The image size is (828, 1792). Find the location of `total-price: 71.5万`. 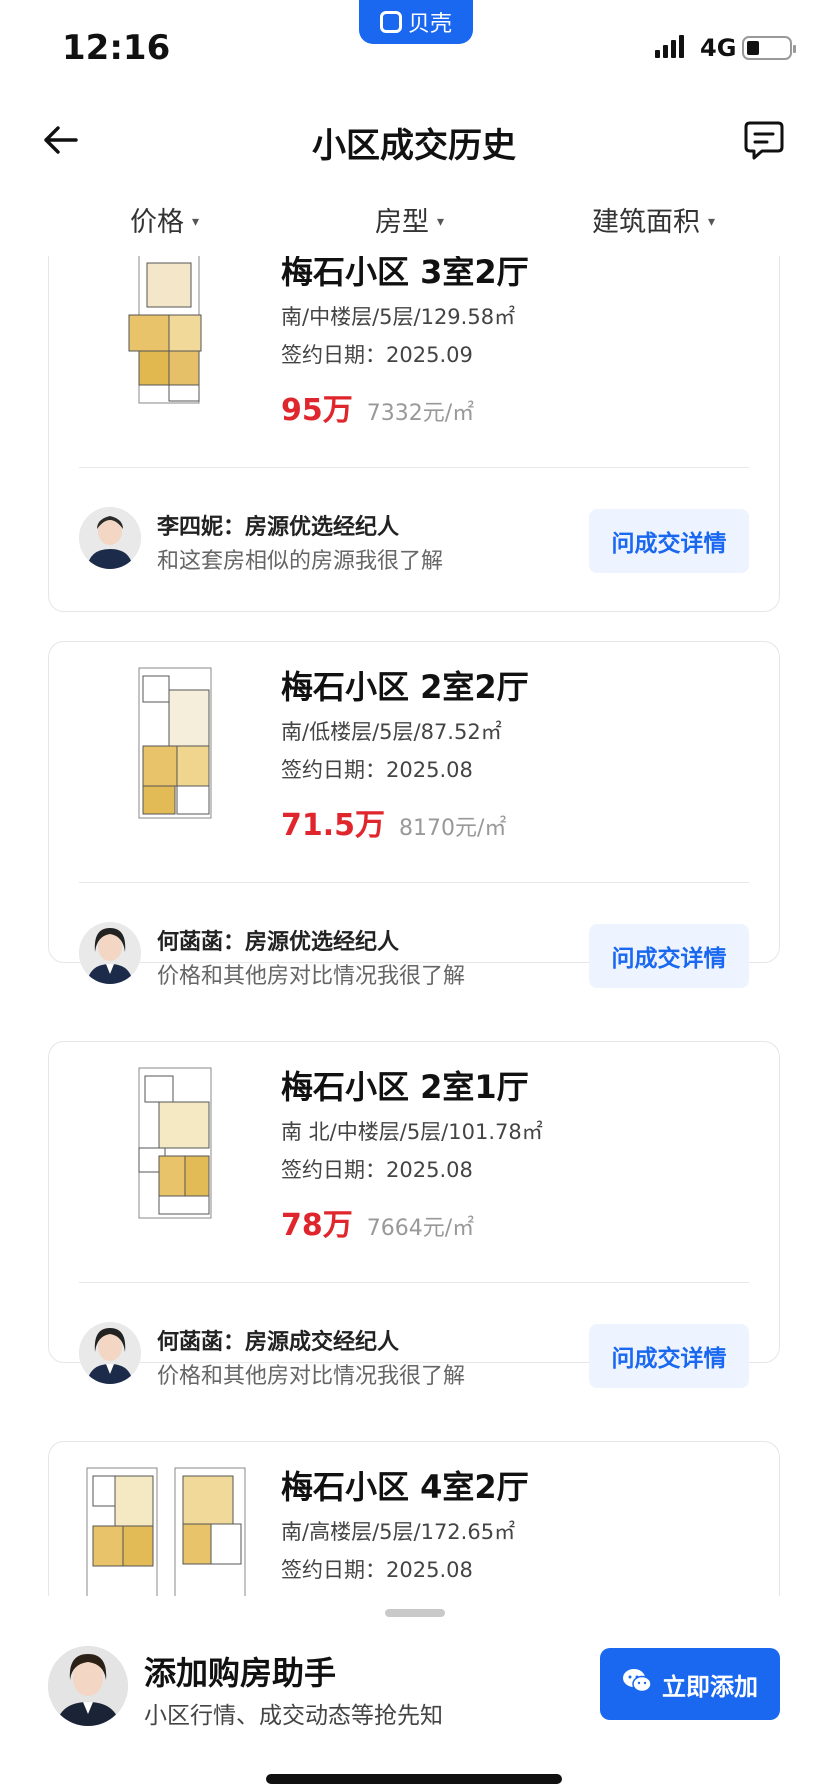

total-price: 71.5万 is located at coordinates (333, 825).